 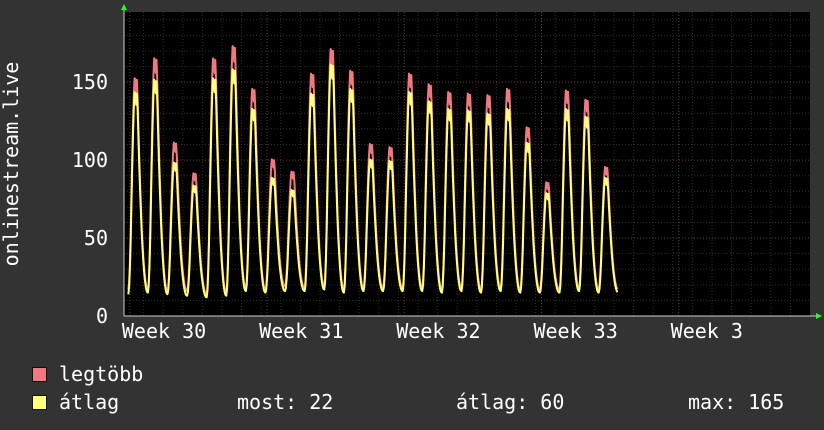 What do you see at coordinates (39, 402) in the screenshot?
I see `legend-swatch-avg` at bounding box center [39, 402].